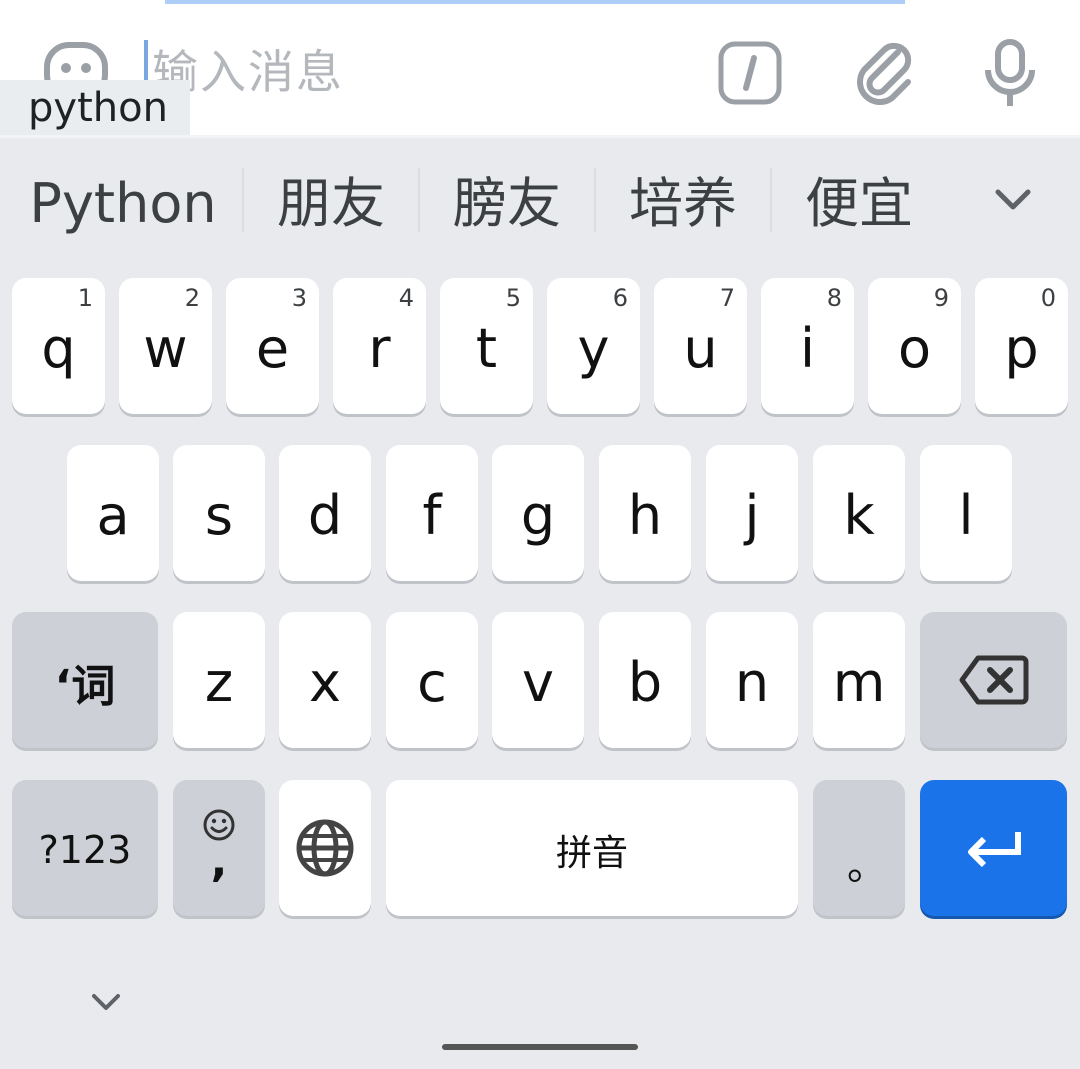 The height and width of the screenshot is (1069, 1080). I want to click on collapse-keyboard-icon, so click(106, 1002).